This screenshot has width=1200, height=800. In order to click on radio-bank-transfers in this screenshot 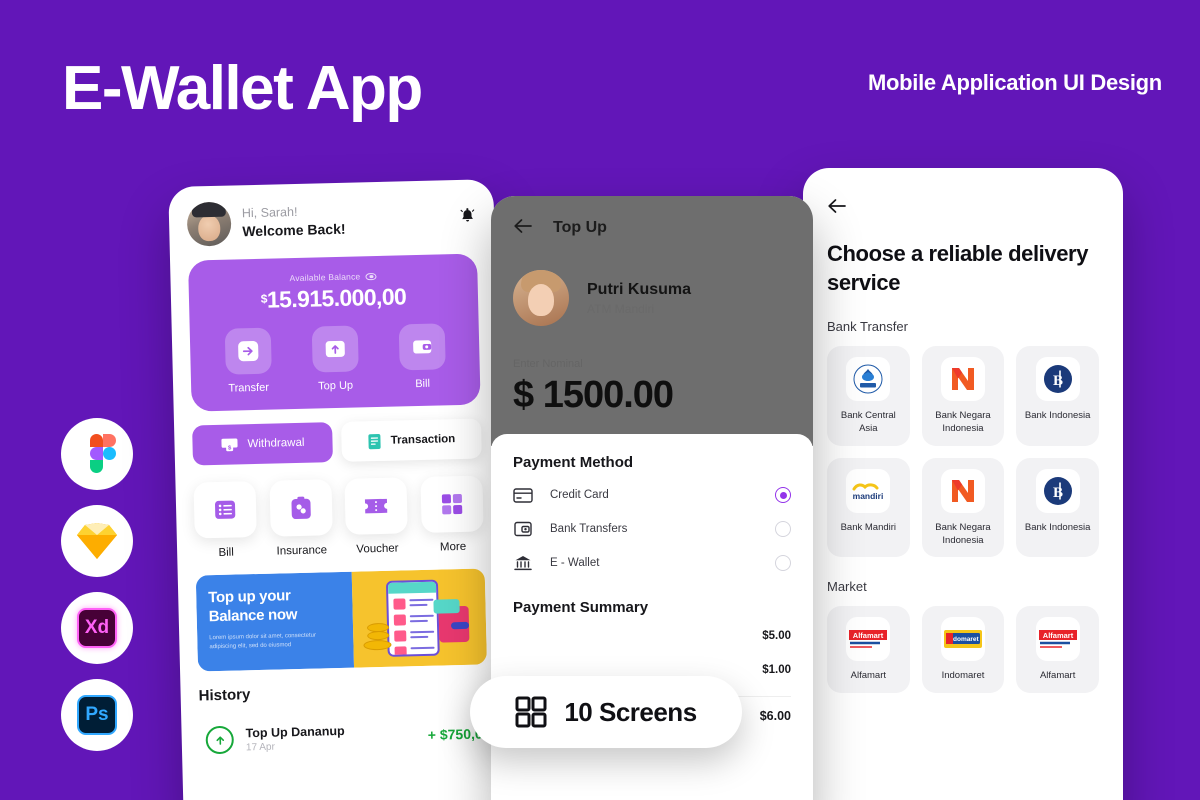, I will do `click(783, 529)`.